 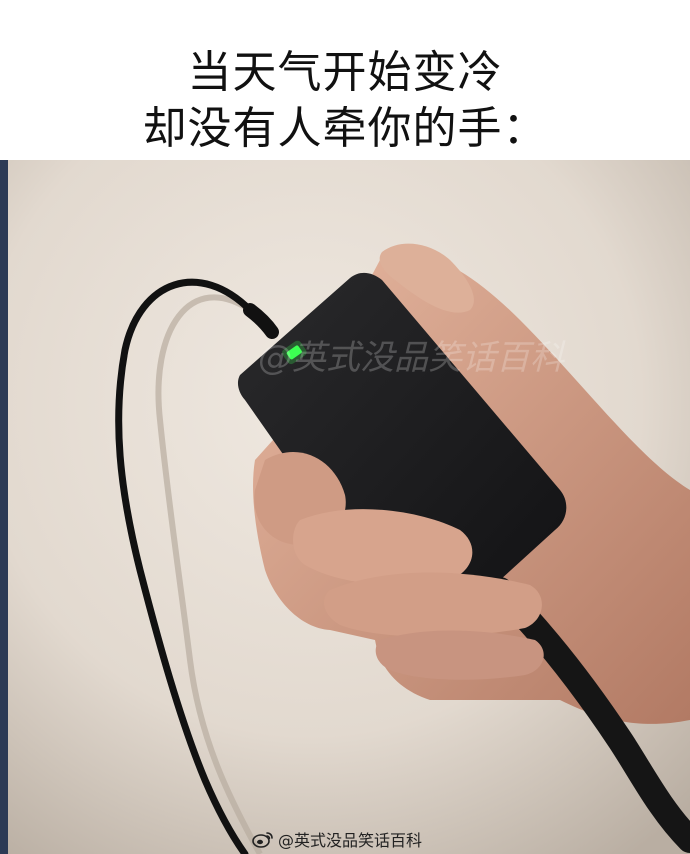 What do you see at coordinates (433, 604) in the screenshot?
I see `finger-ring` at bounding box center [433, 604].